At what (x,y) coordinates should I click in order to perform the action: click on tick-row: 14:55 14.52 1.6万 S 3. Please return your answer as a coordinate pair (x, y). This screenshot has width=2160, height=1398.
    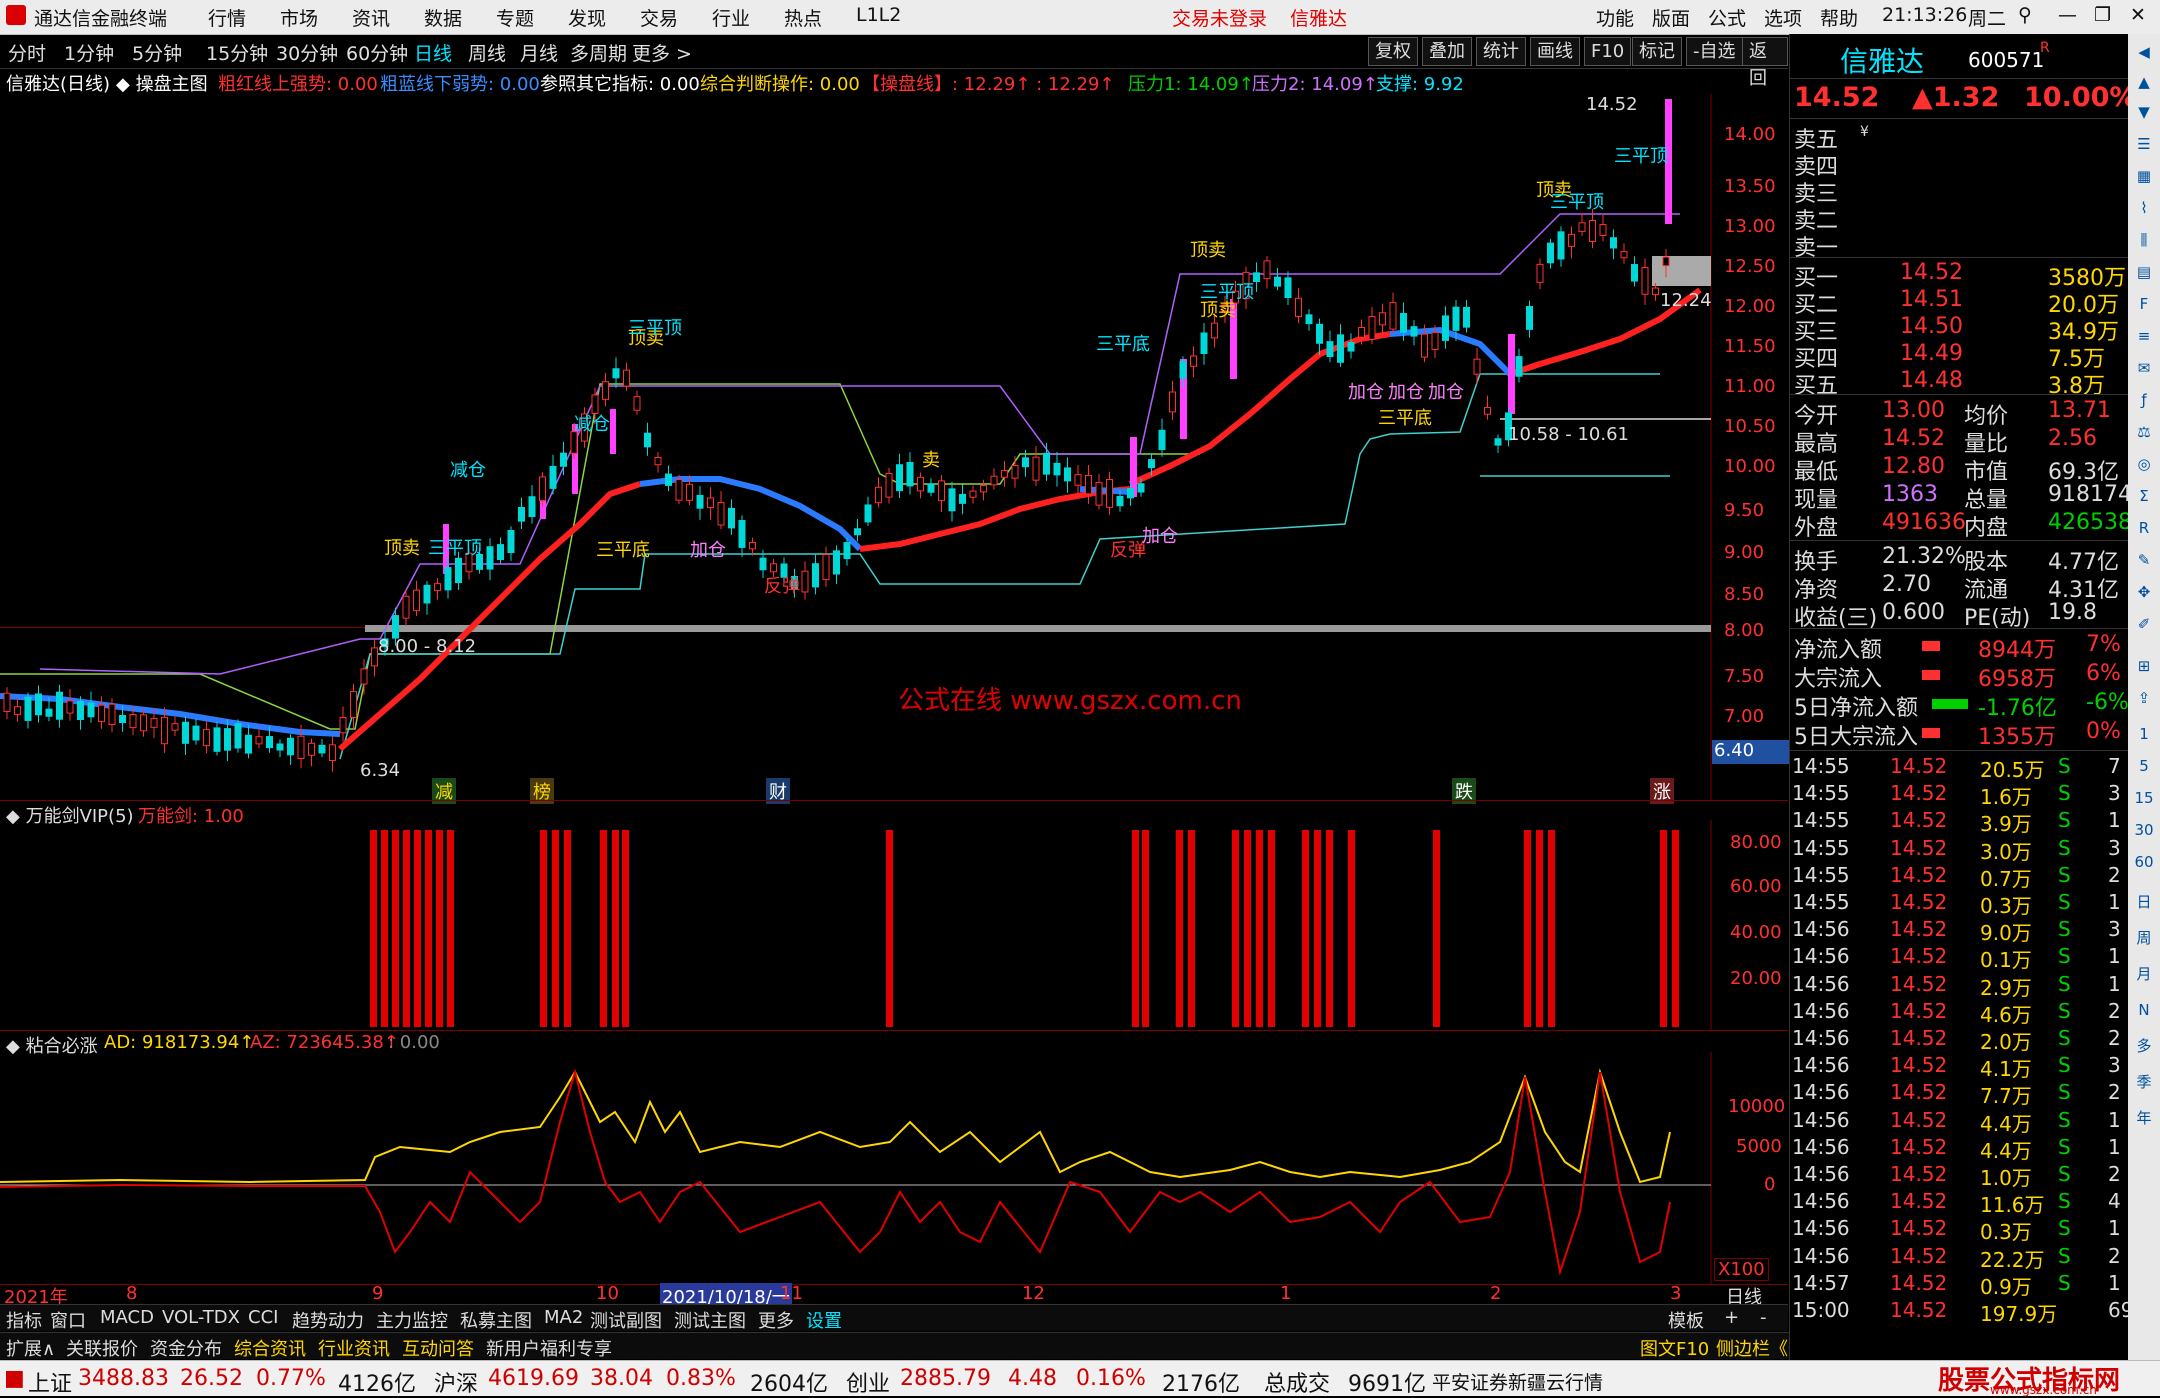
    Looking at the image, I should click on (1959, 795).